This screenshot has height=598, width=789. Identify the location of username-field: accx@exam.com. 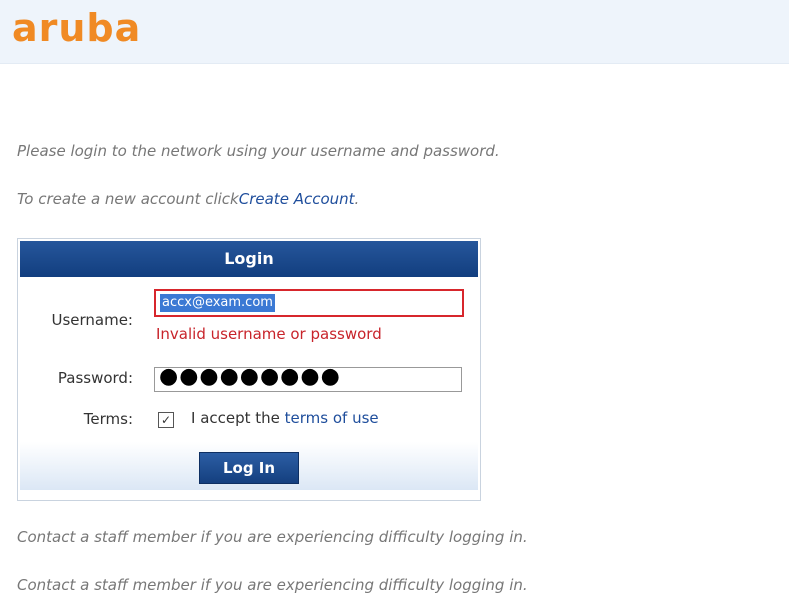
(309, 303).